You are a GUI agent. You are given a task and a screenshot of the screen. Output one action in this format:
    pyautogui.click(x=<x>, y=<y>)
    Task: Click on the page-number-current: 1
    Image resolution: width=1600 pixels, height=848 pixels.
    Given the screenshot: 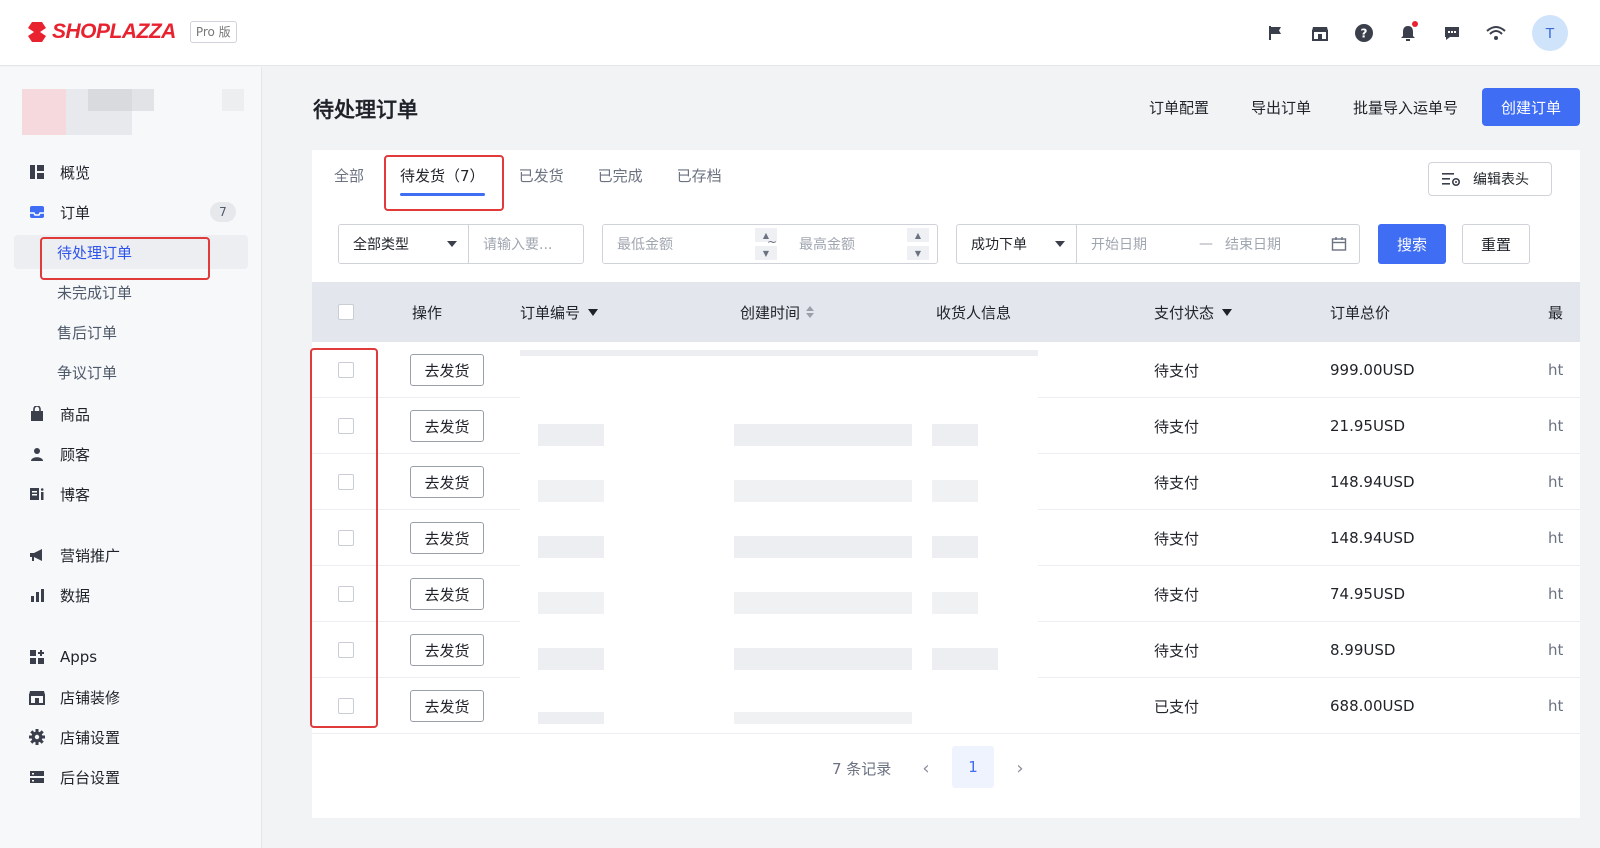 What is the action you would take?
    pyautogui.click(x=973, y=767)
    